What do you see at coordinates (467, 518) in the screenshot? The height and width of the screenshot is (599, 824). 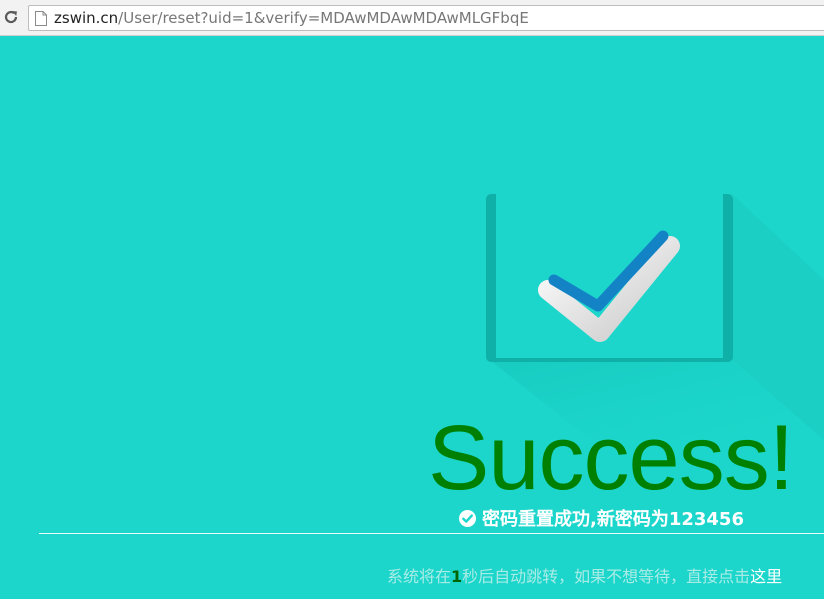 I see `check-circle-icon` at bounding box center [467, 518].